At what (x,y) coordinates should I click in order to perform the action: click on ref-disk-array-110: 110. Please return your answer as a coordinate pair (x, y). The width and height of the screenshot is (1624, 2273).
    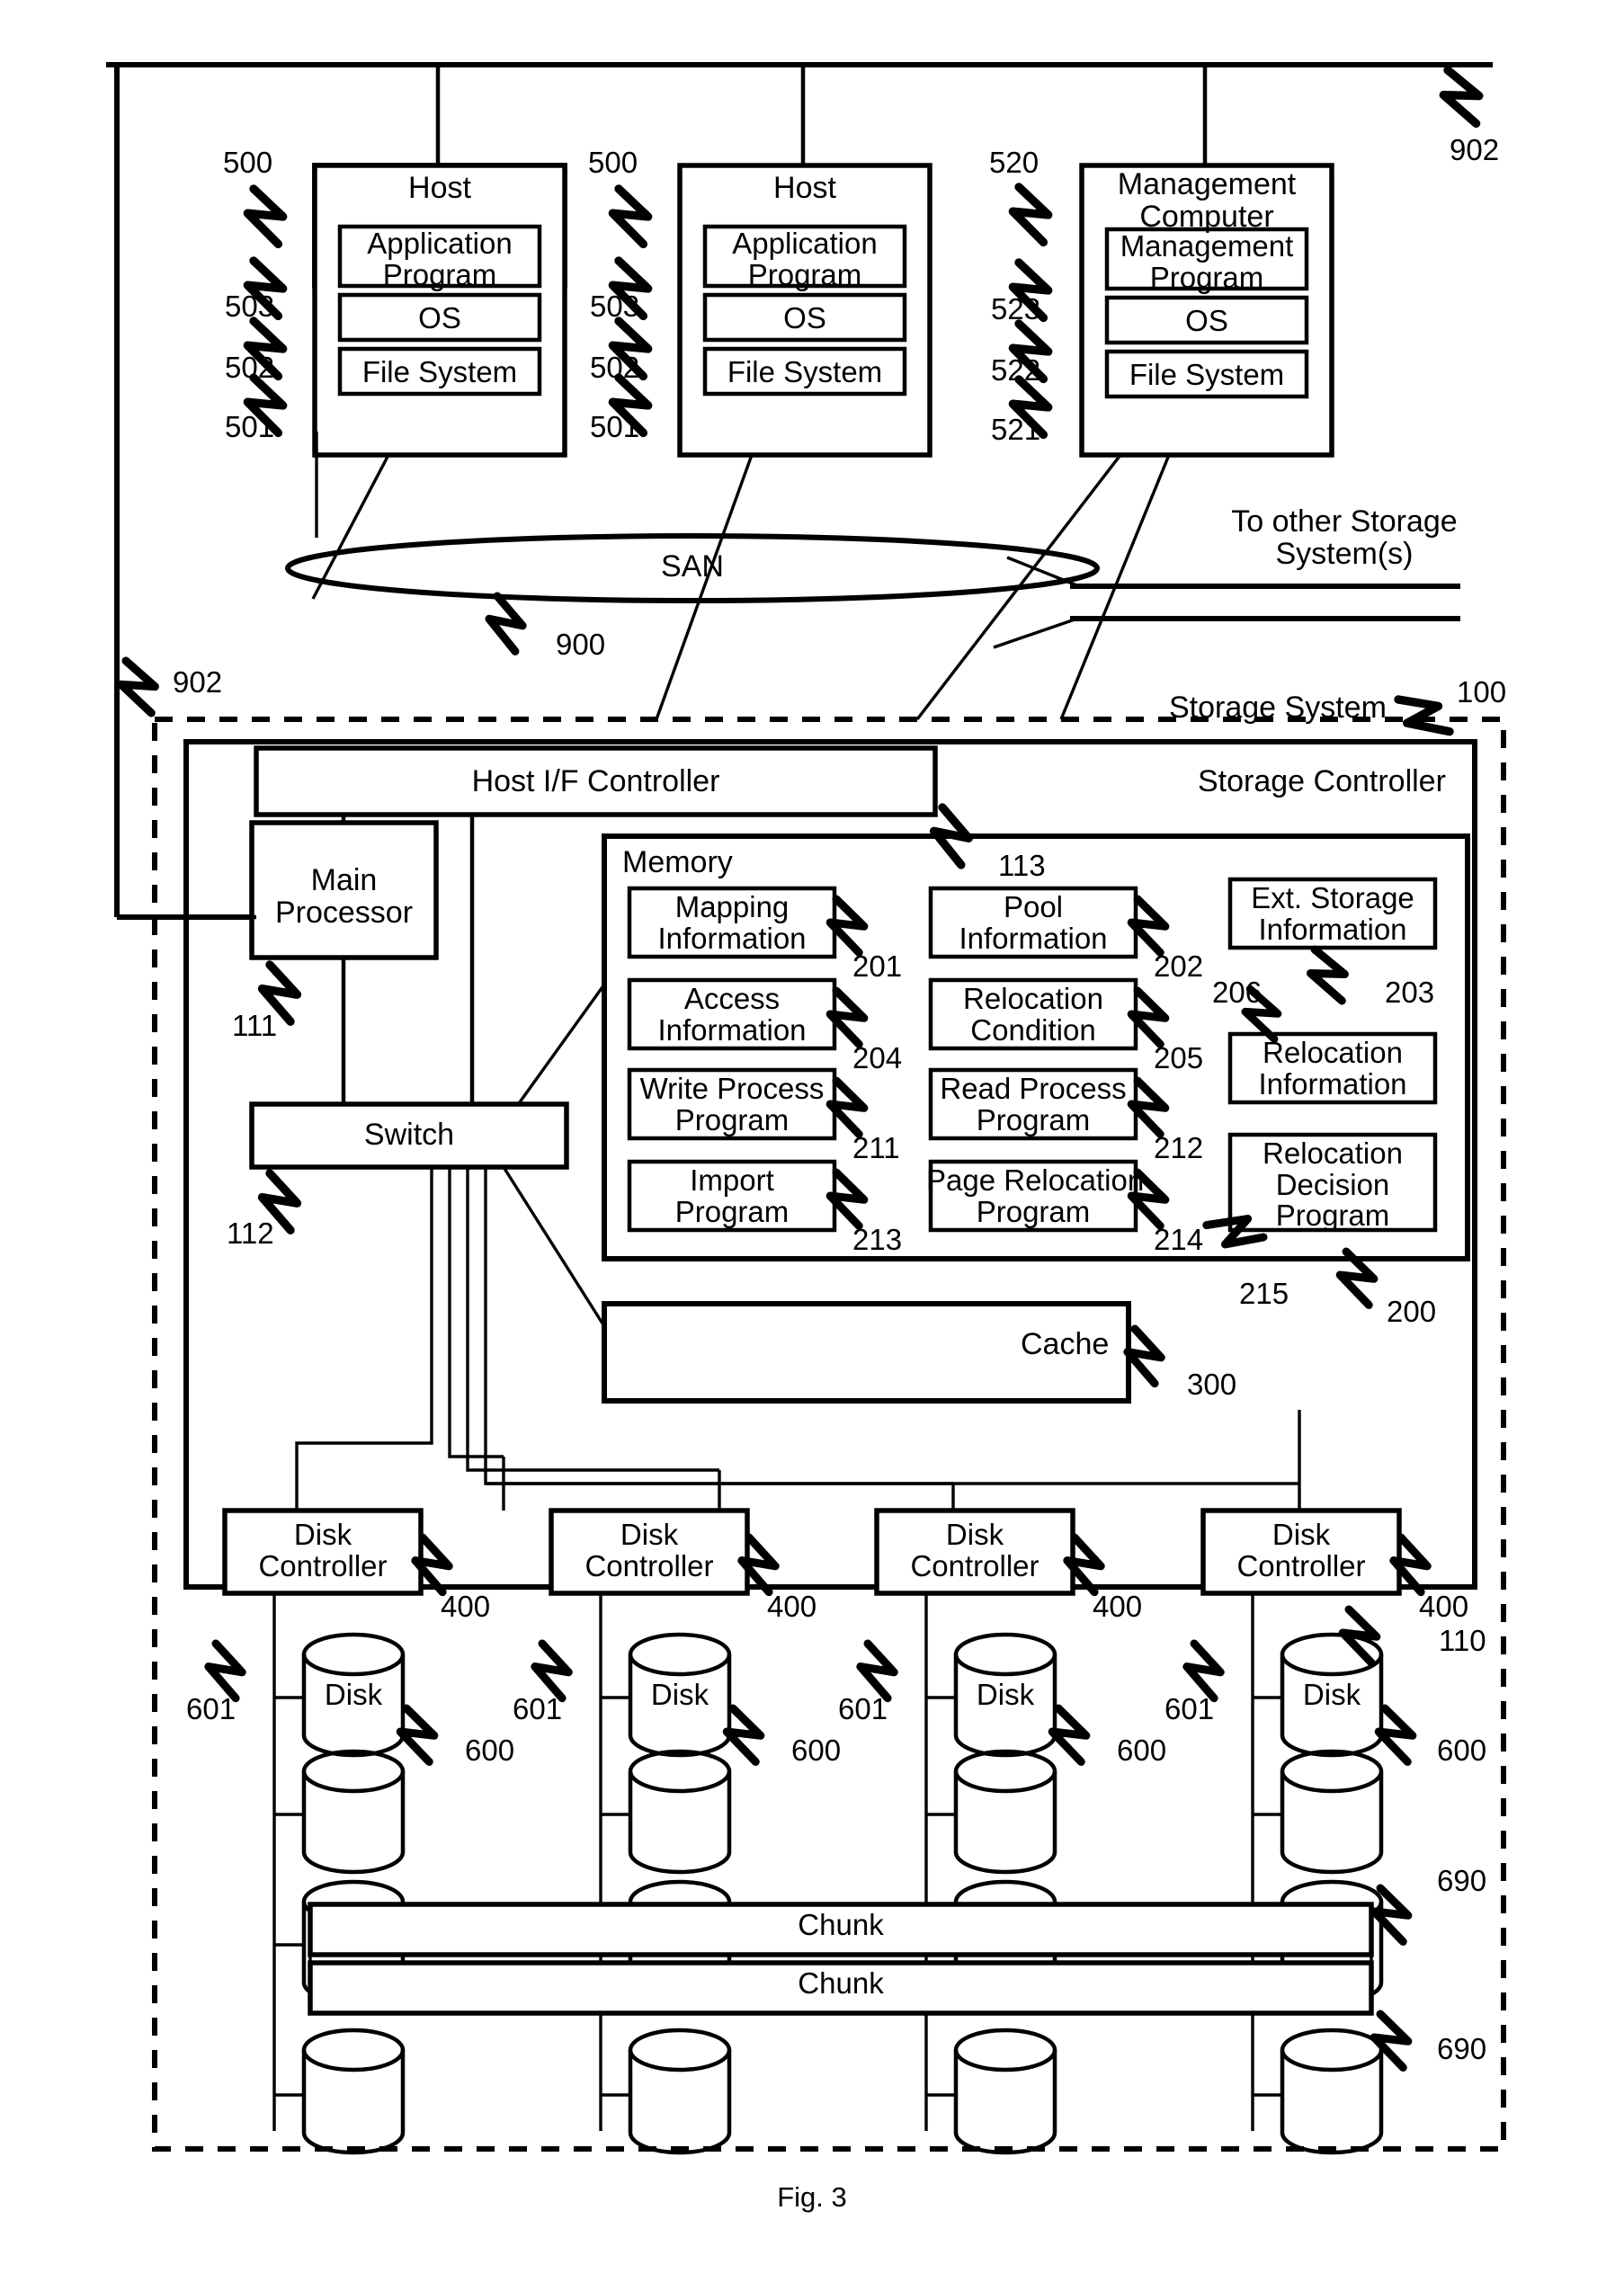
    Looking at the image, I should click on (1462, 1641).